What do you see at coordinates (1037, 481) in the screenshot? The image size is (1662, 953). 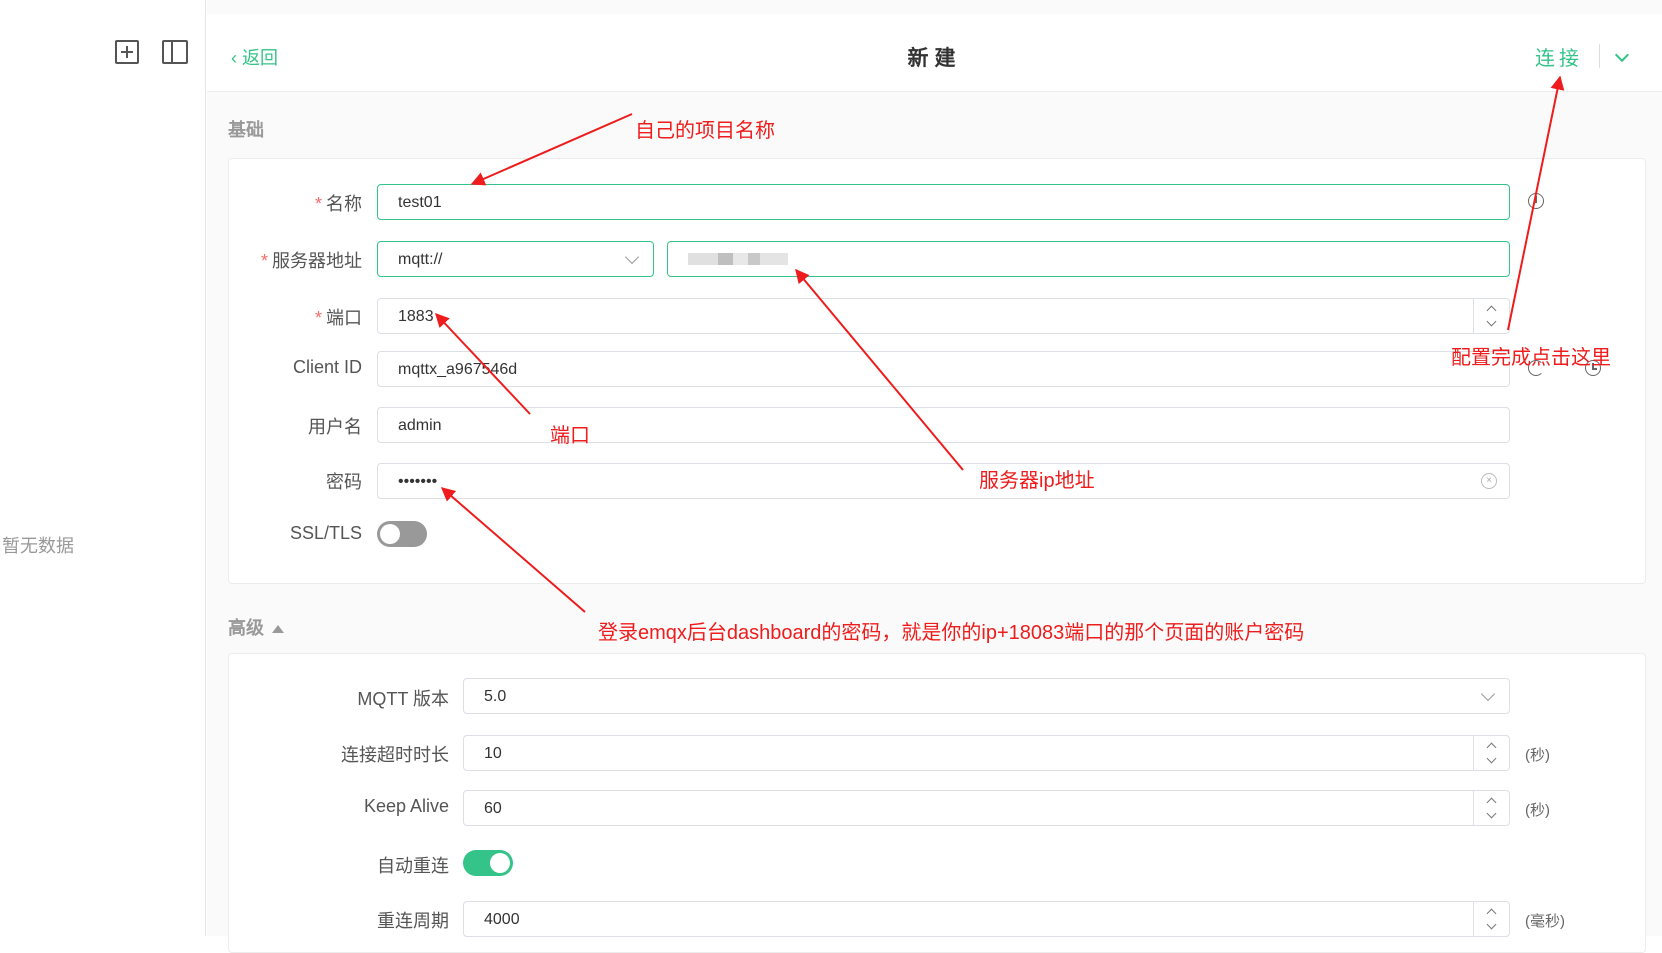 I see `annotation-host: 服务器ip地址` at bounding box center [1037, 481].